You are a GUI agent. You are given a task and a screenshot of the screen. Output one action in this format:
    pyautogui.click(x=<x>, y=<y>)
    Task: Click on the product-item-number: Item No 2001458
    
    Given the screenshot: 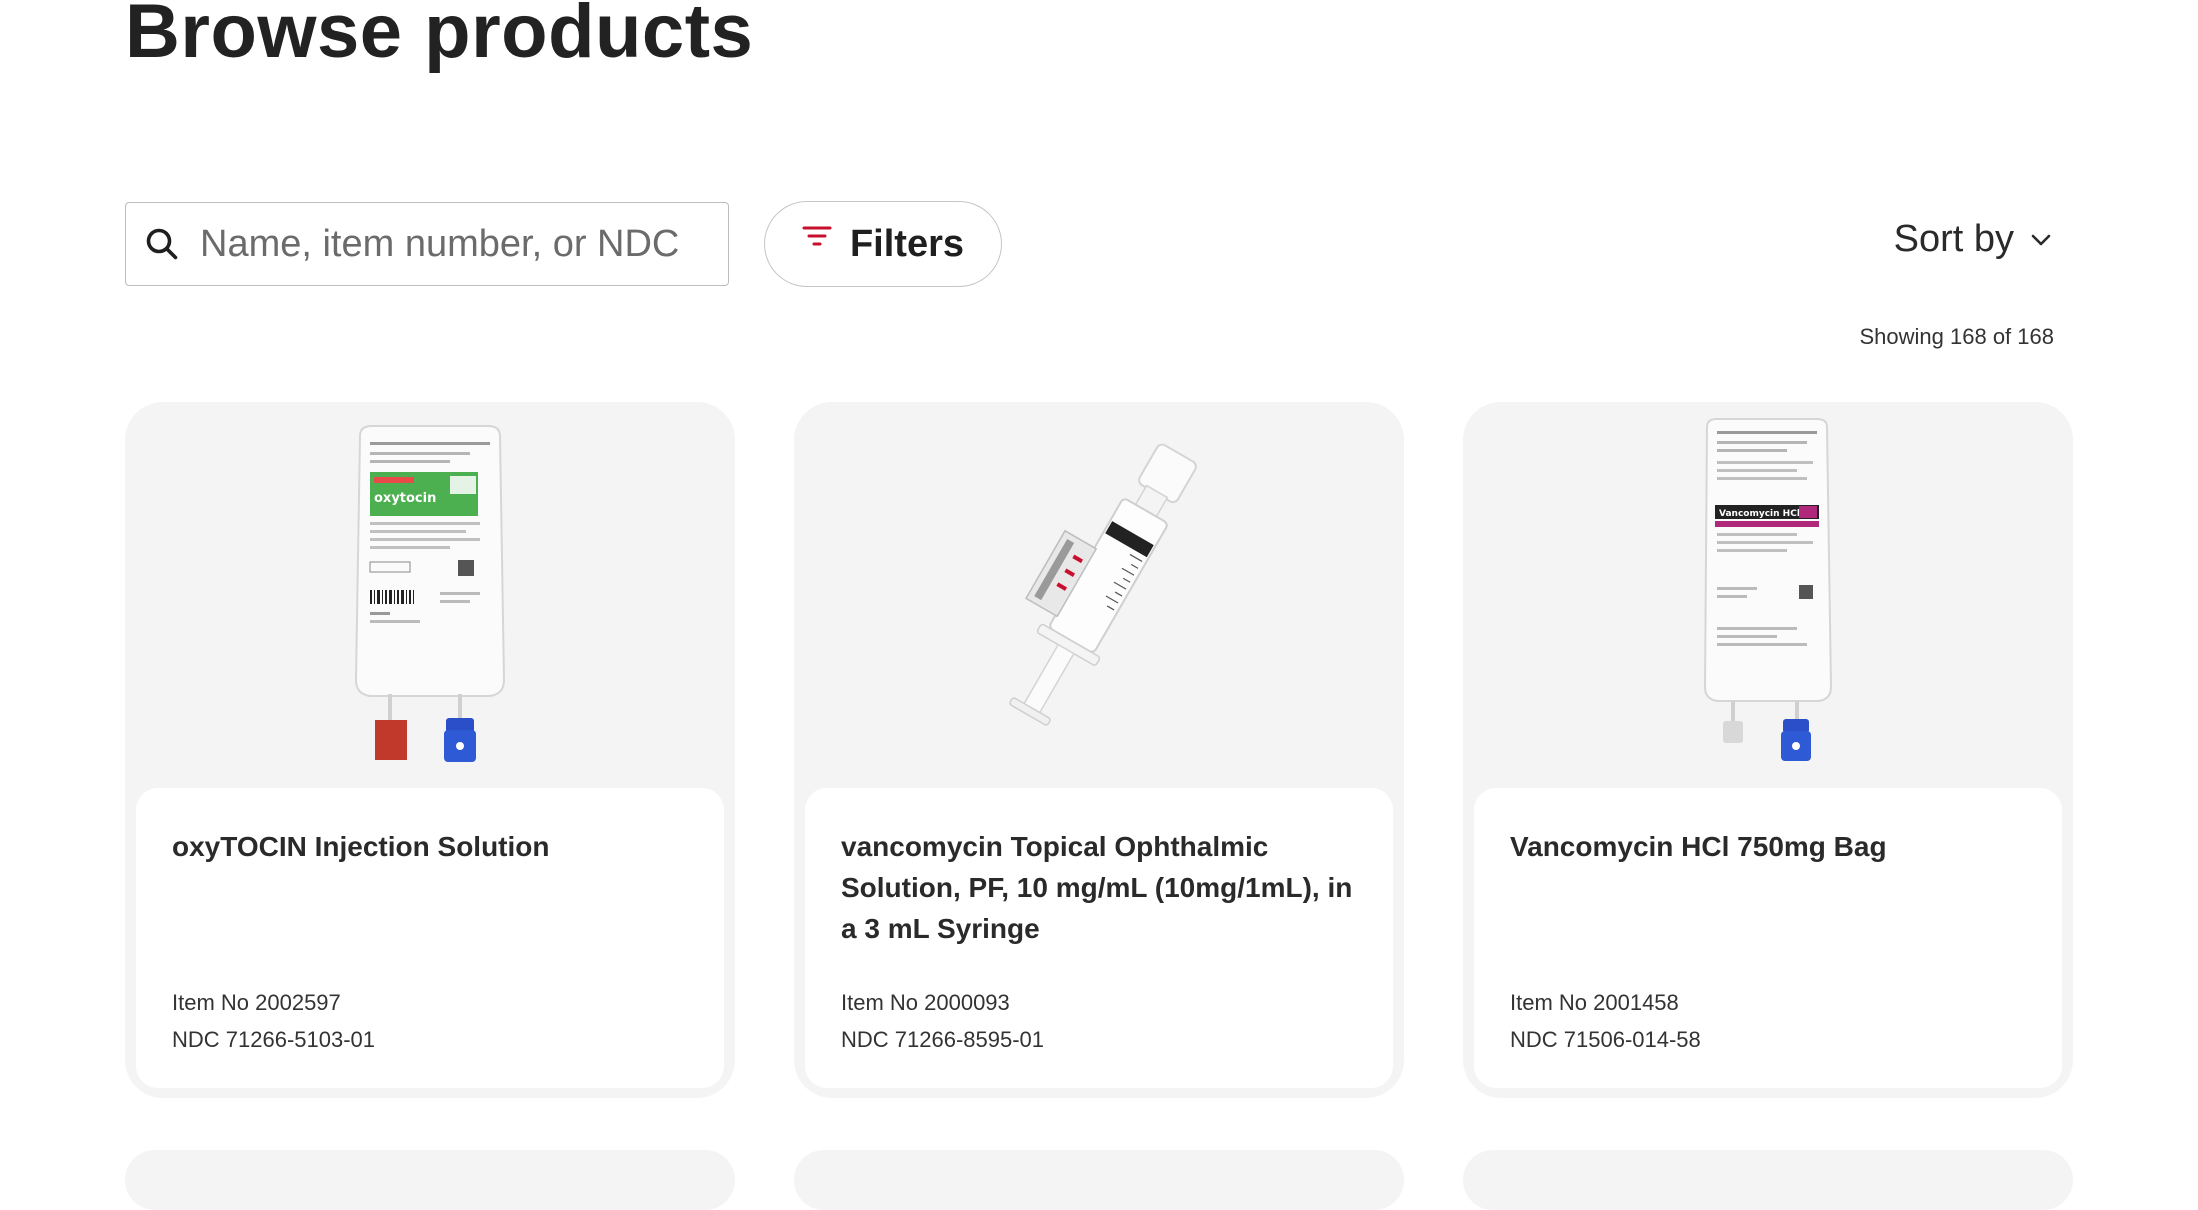 What is the action you would take?
    pyautogui.click(x=1594, y=1002)
    